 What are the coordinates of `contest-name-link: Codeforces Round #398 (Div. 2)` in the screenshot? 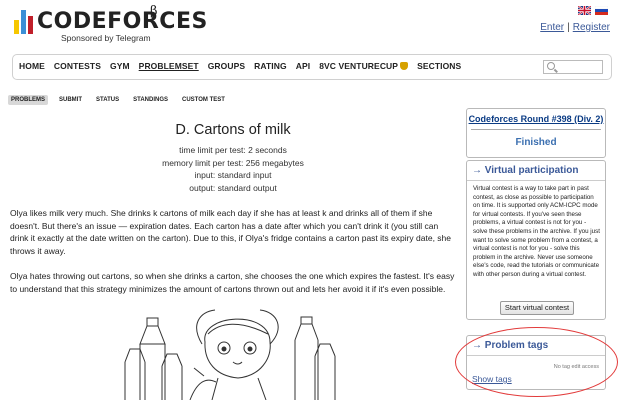 It's located at (536, 119).